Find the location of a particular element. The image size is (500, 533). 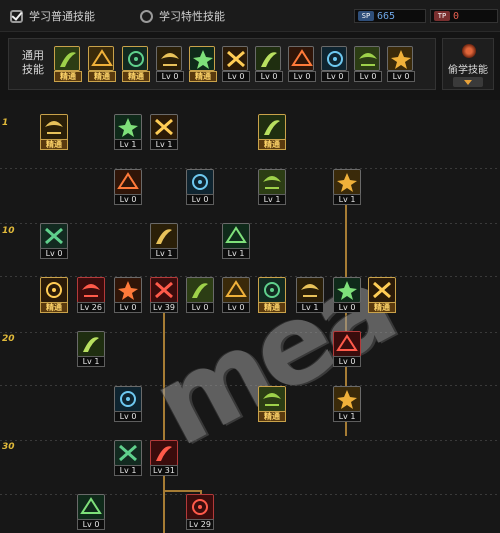

steal-dropdown-button is located at coordinates (468, 82).